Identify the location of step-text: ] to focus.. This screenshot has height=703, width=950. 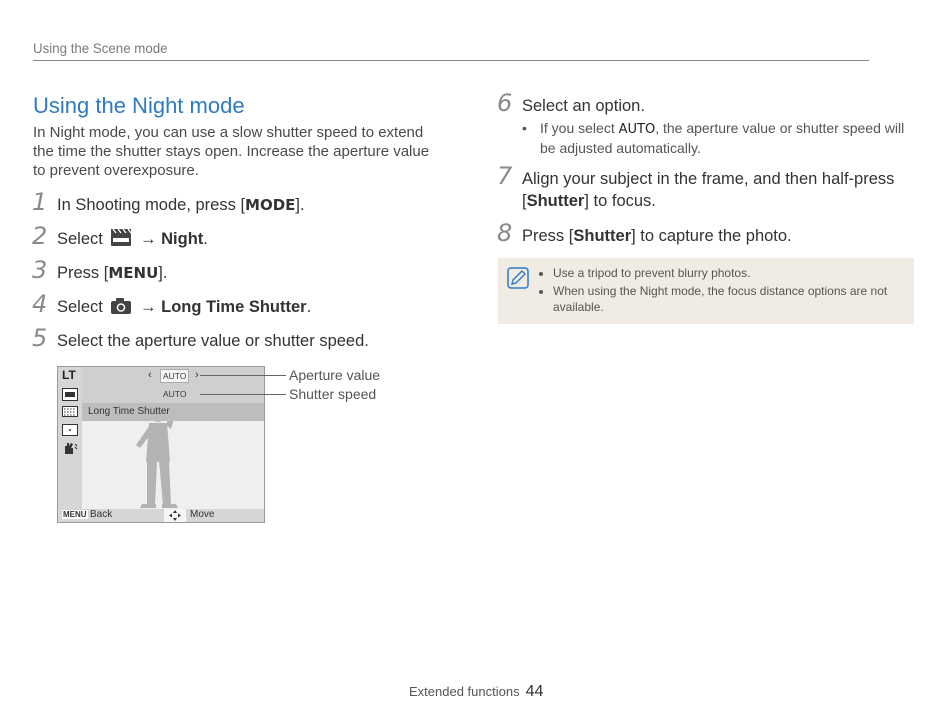
(620, 201).